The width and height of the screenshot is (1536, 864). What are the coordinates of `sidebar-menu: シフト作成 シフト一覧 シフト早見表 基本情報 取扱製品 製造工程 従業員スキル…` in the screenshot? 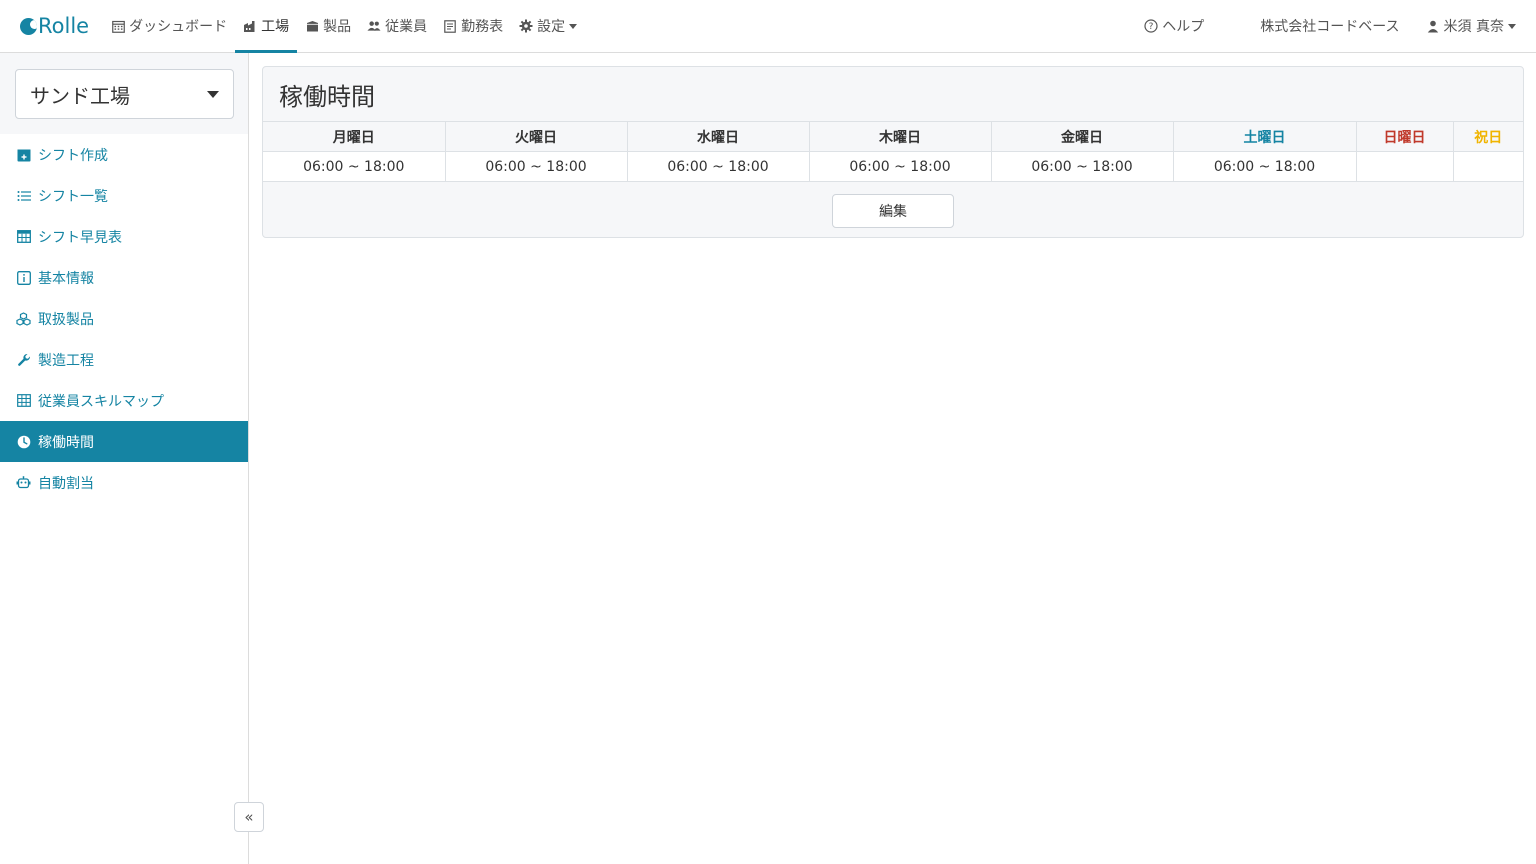 It's located at (124, 318).